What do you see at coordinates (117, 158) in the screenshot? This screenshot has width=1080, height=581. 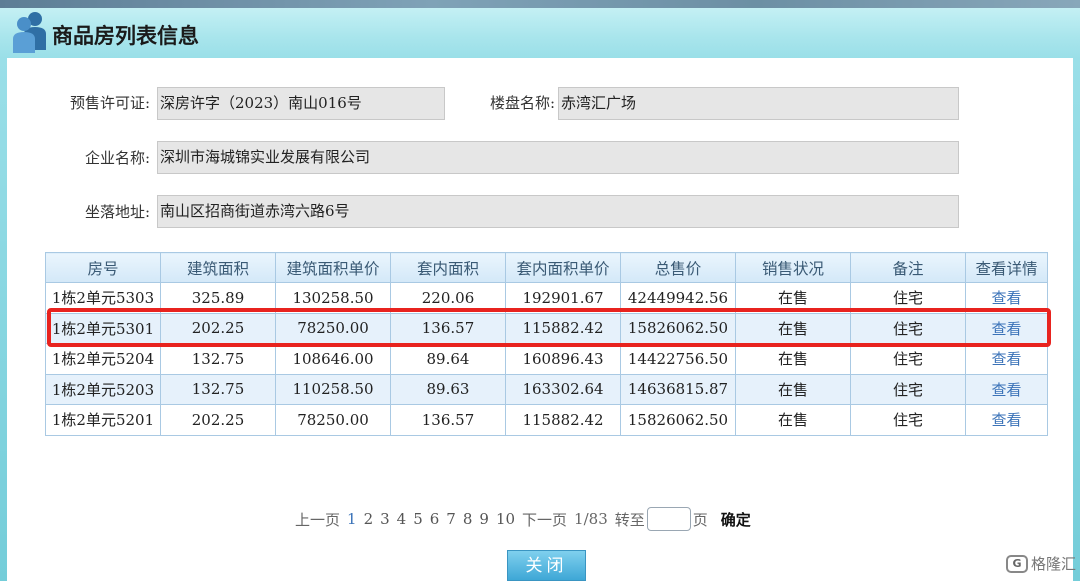 I see `company-label: 企业名称:` at bounding box center [117, 158].